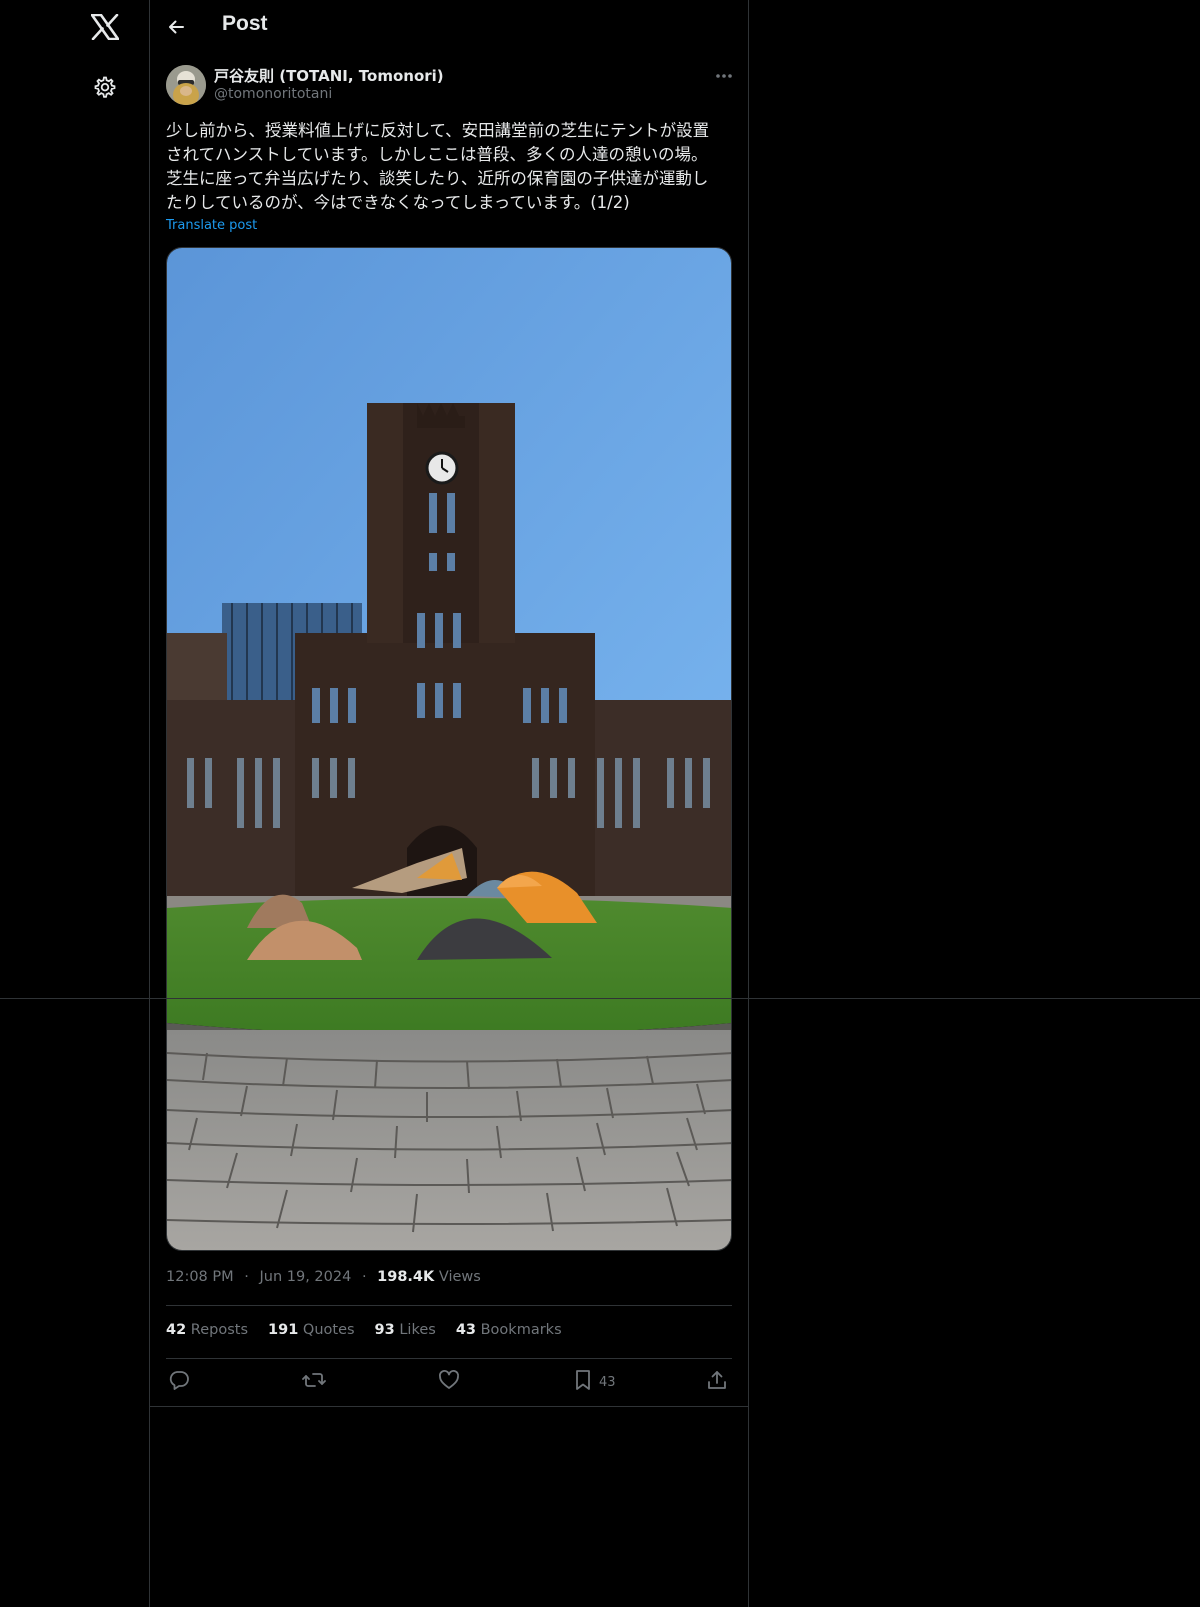  I want to click on bookmarks-count: 43, so click(465, 1330).